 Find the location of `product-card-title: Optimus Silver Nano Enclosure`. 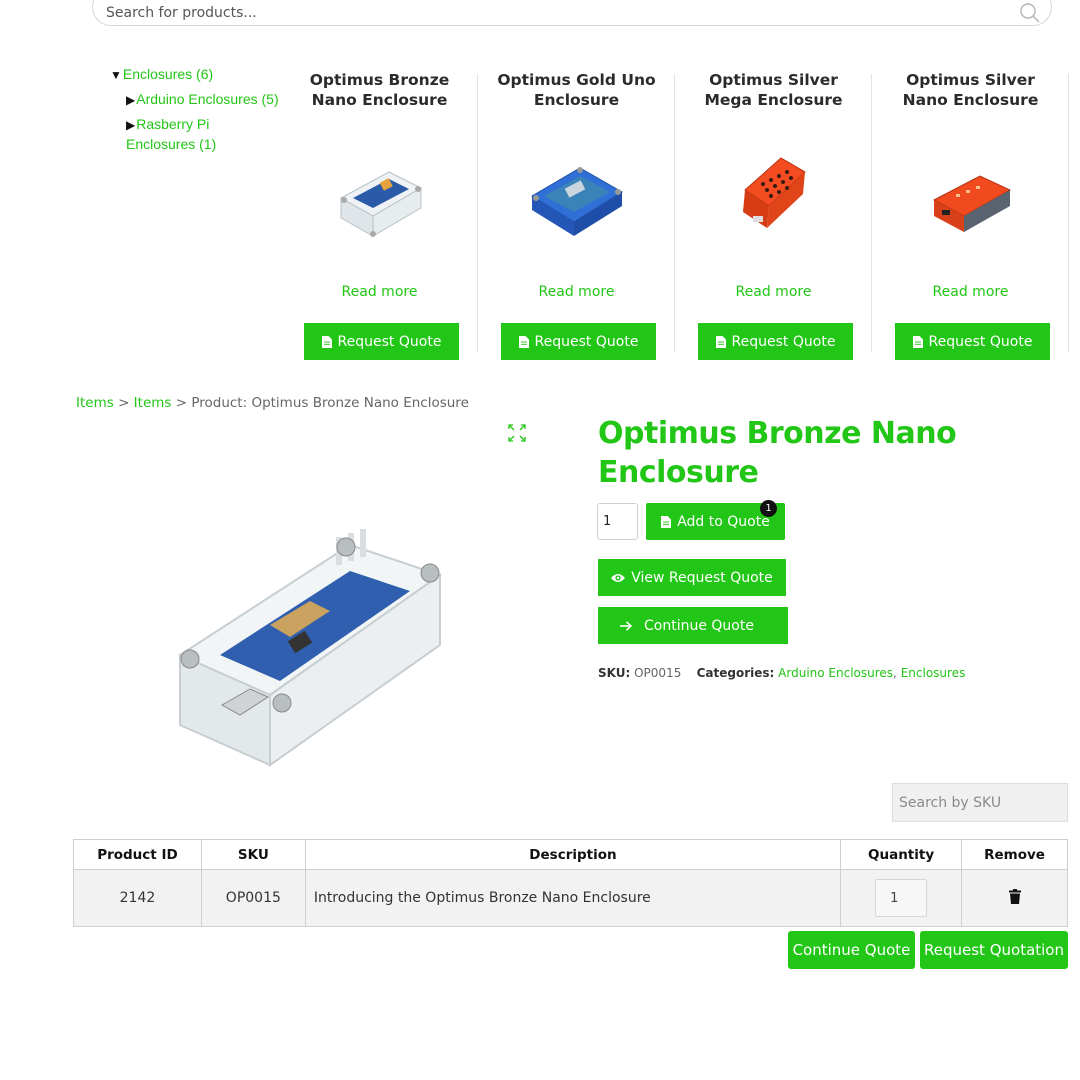

product-card-title: Optimus Silver Nano Enclosure is located at coordinates (970, 90).